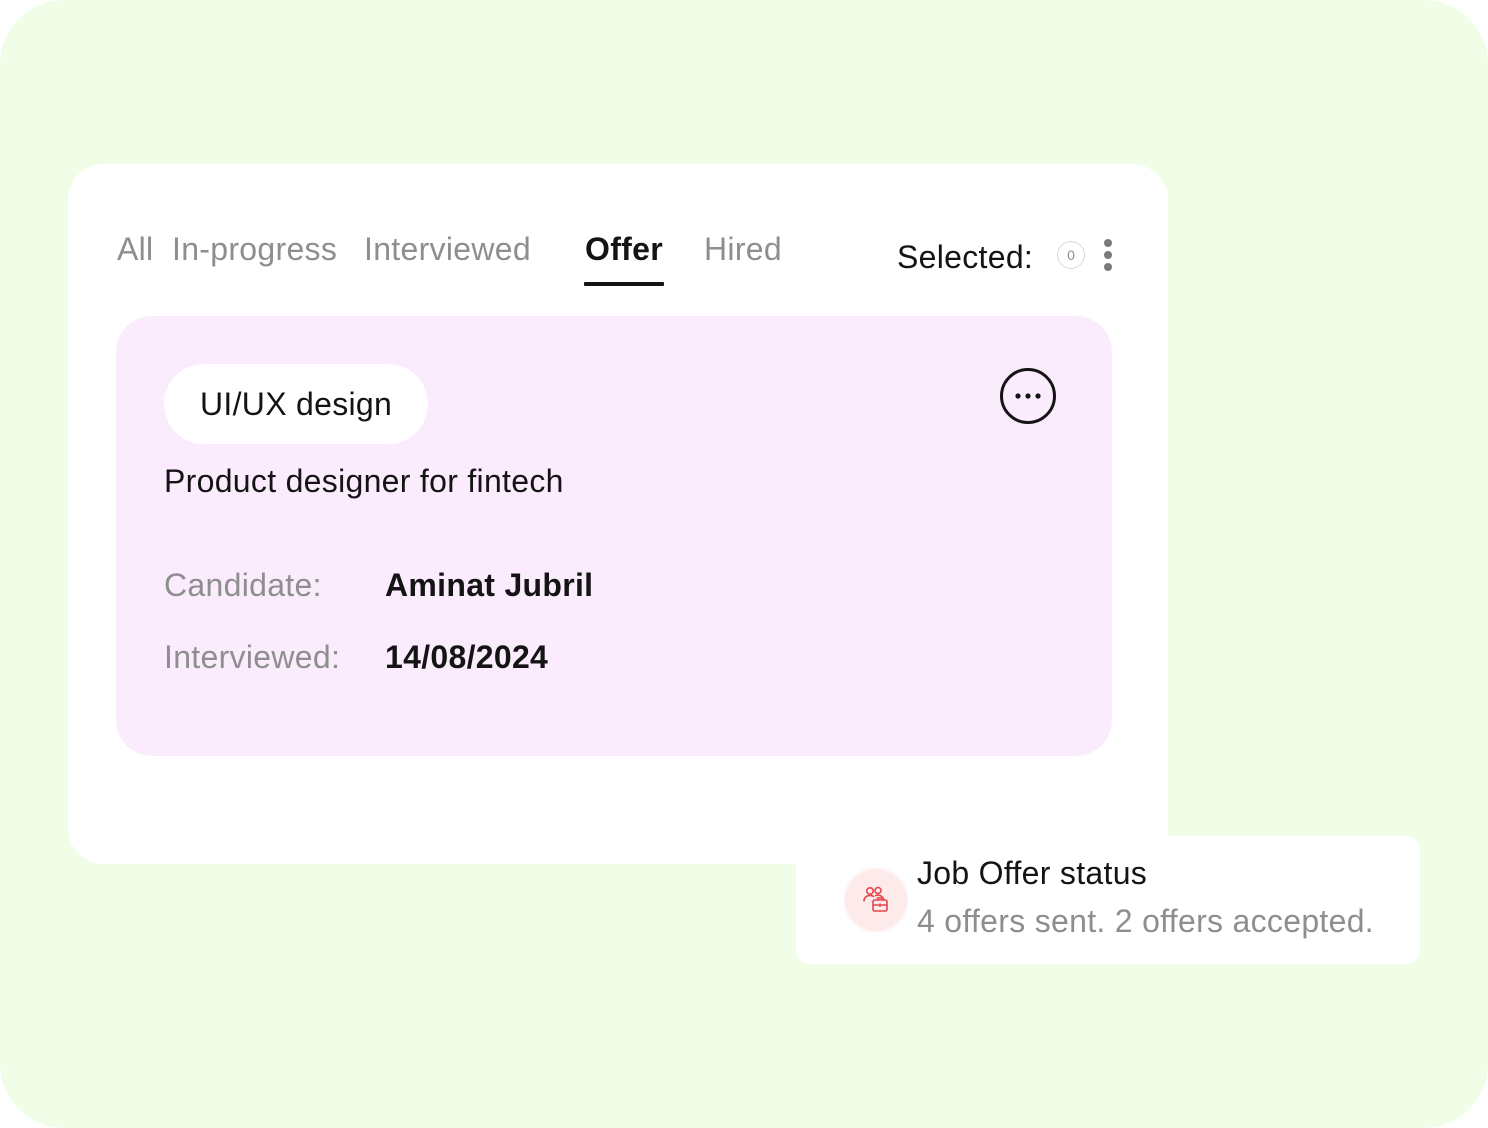 The height and width of the screenshot is (1128, 1488). Describe the element at coordinates (135, 249) in the screenshot. I see `tab-all: All` at that location.